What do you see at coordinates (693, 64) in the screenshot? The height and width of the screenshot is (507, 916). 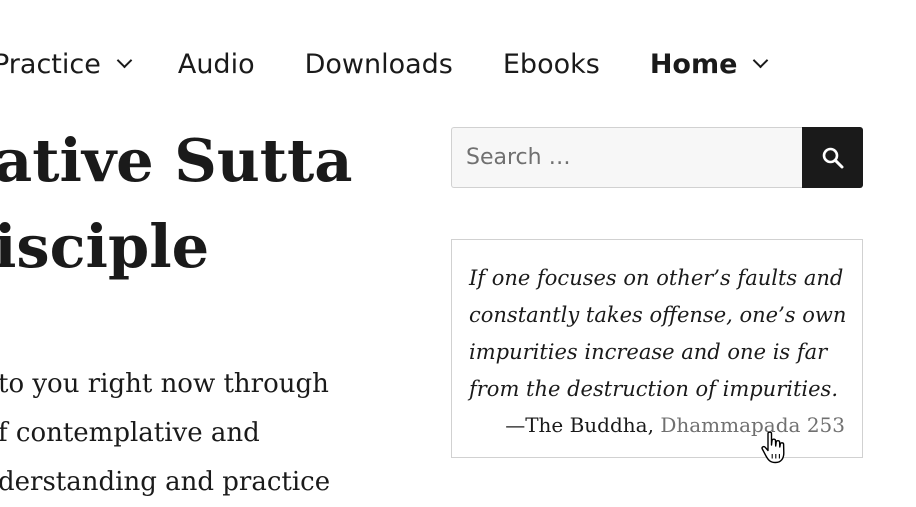 I see `nav-item-label: Home` at bounding box center [693, 64].